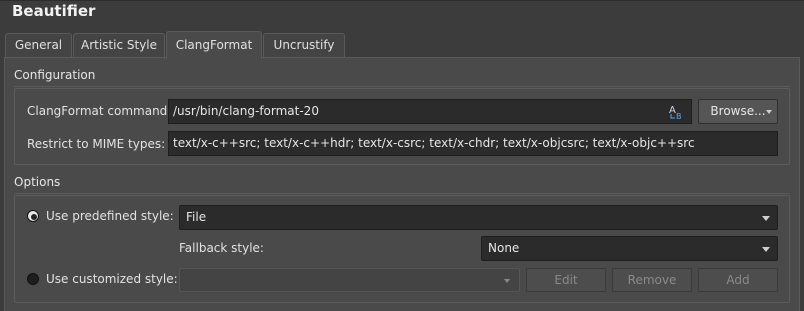  I want to click on clangformat-command-label: ClangFormat command:, so click(99, 111).